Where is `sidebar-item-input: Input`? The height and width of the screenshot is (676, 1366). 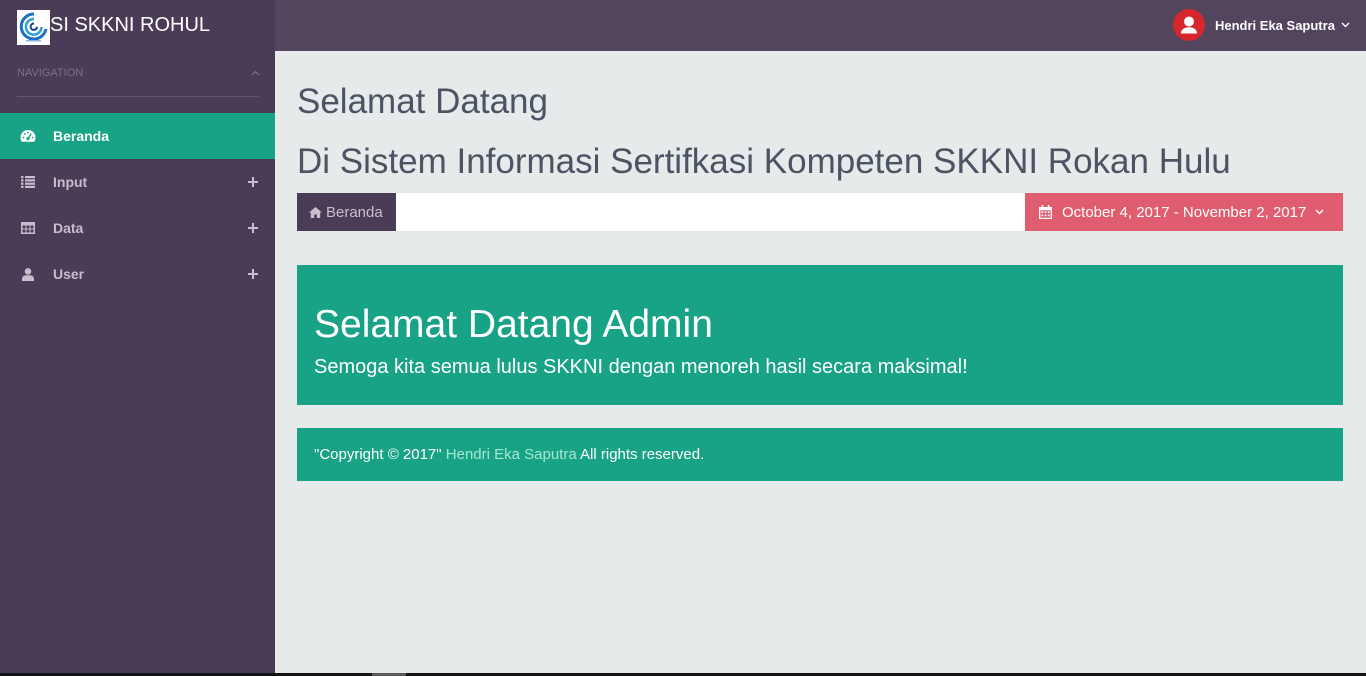
sidebar-item-input: Input is located at coordinates (137, 182).